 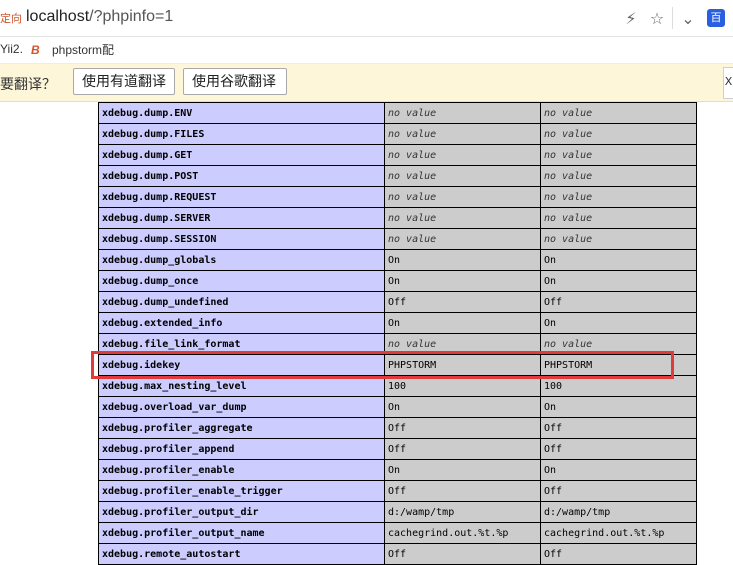 I want to click on master-value: cachegrind.out.%t.%p, so click(x=618, y=533).